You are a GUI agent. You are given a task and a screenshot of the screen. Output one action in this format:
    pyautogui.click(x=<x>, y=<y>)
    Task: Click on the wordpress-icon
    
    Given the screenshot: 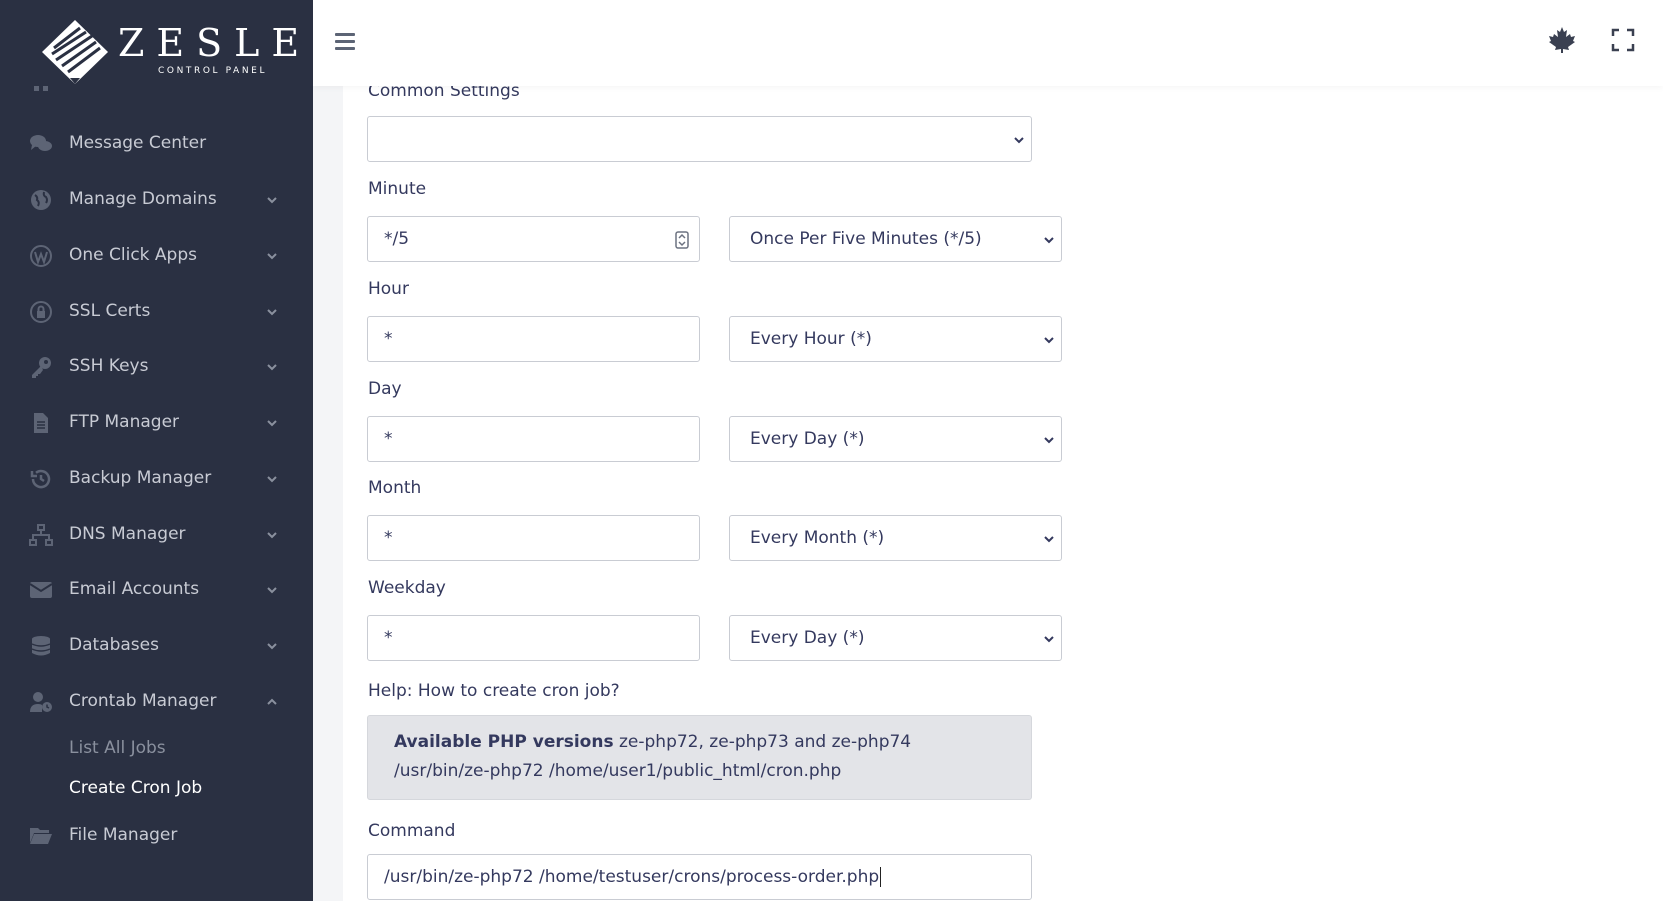 What is the action you would take?
    pyautogui.click(x=41, y=256)
    